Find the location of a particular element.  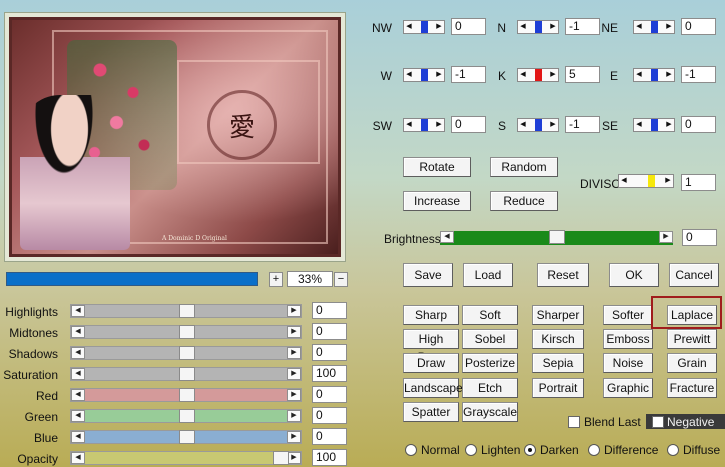

opacity-slider: ◀ ▶ is located at coordinates (186, 458).